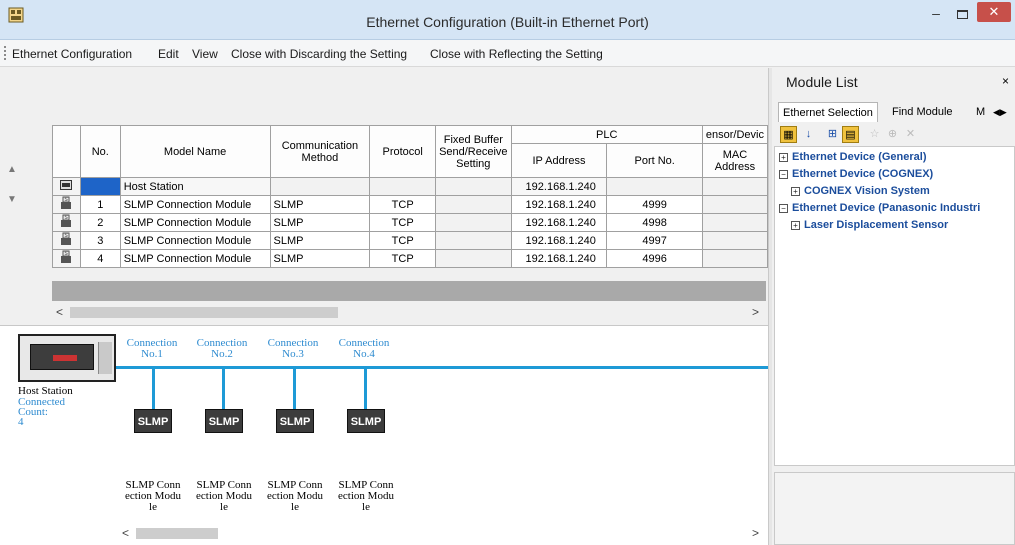 The height and width of the screenshot is (545, 1015). I want to click on host-station-module, so click(67, 358).